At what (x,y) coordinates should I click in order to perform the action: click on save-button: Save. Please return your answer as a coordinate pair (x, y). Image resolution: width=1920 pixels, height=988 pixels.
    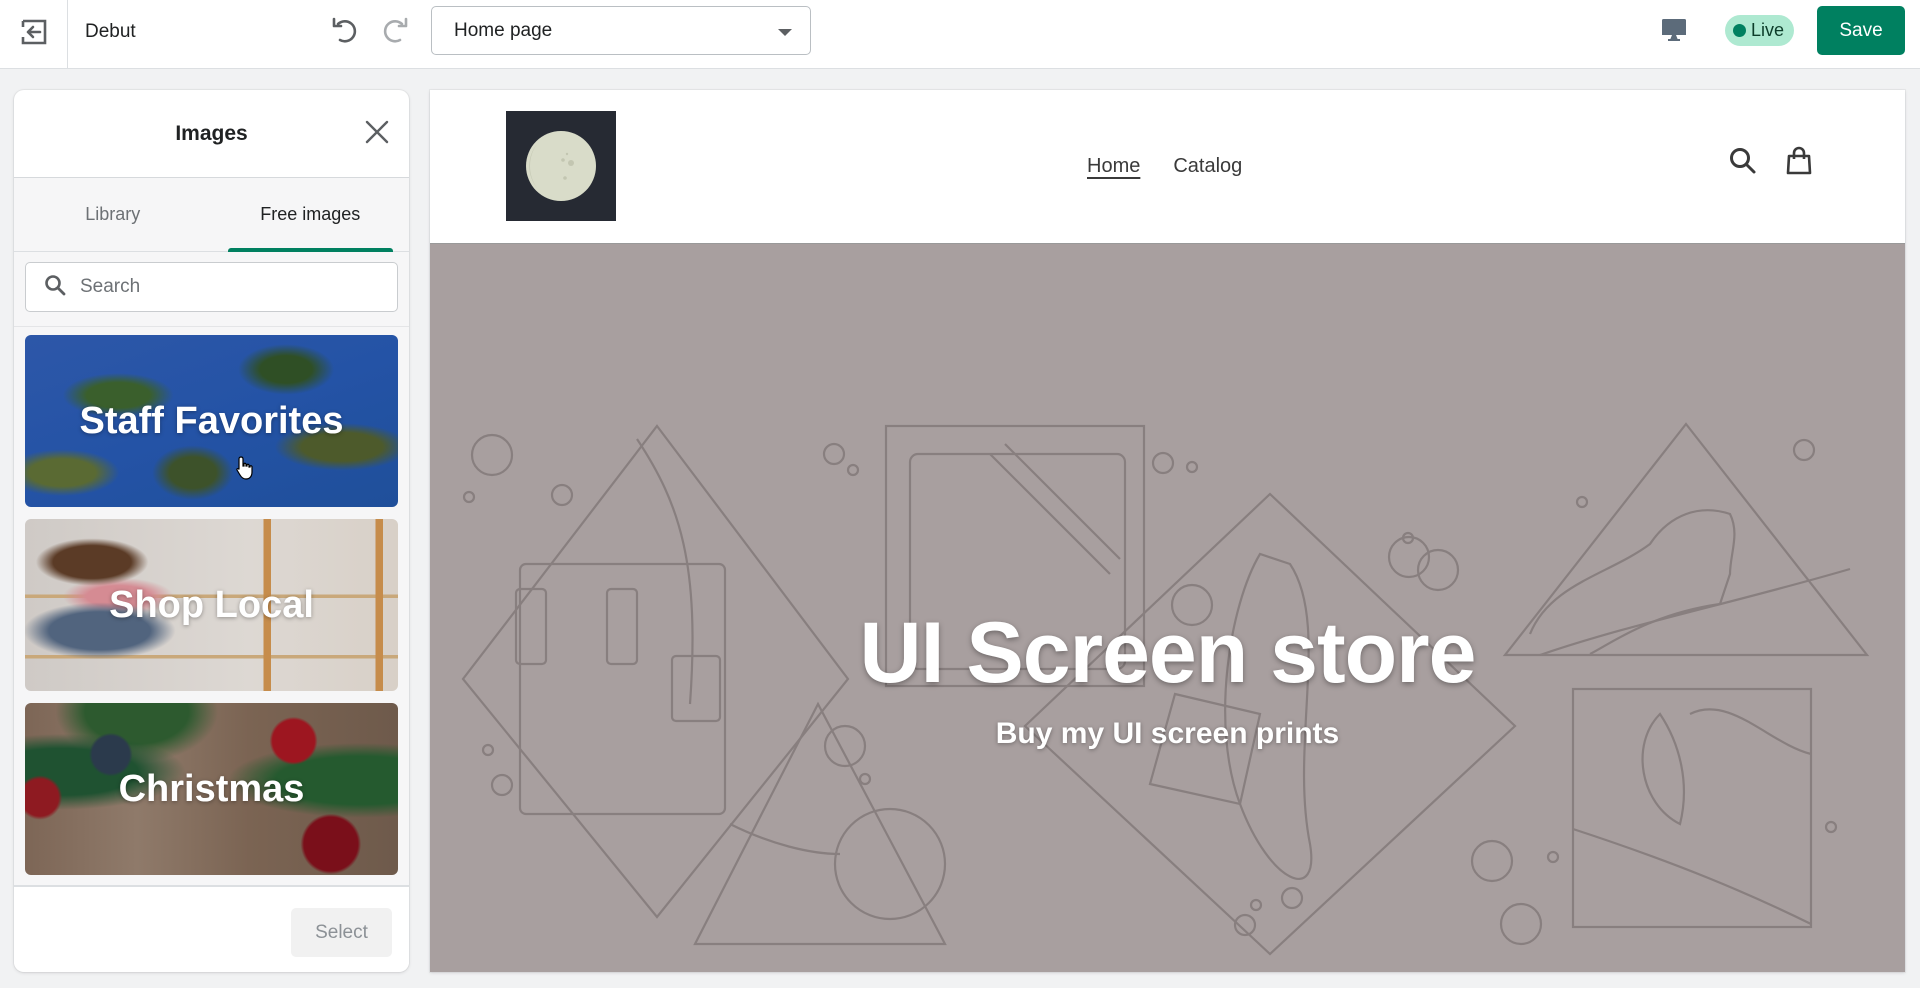
    Looking at the image, I should click on (1861, 30).